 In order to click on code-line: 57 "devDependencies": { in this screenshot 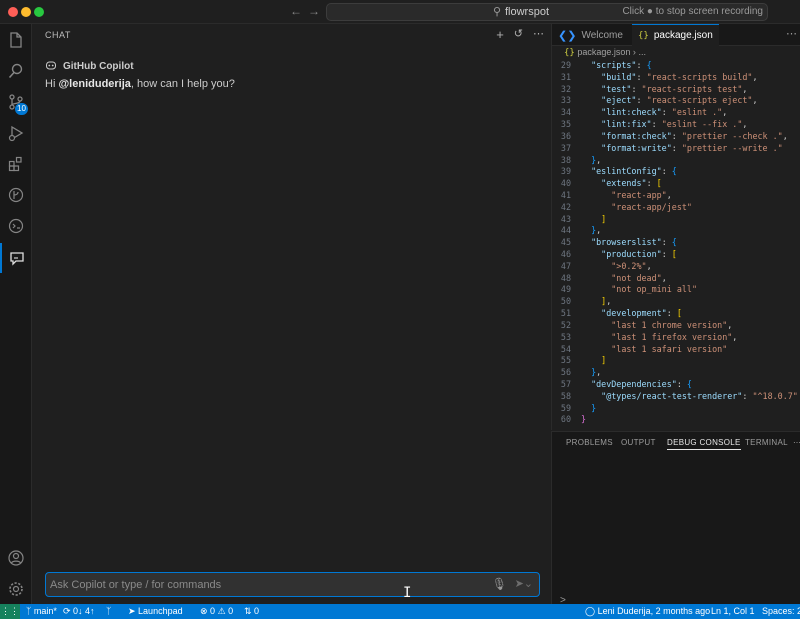, I will do `click(676, 385)`.